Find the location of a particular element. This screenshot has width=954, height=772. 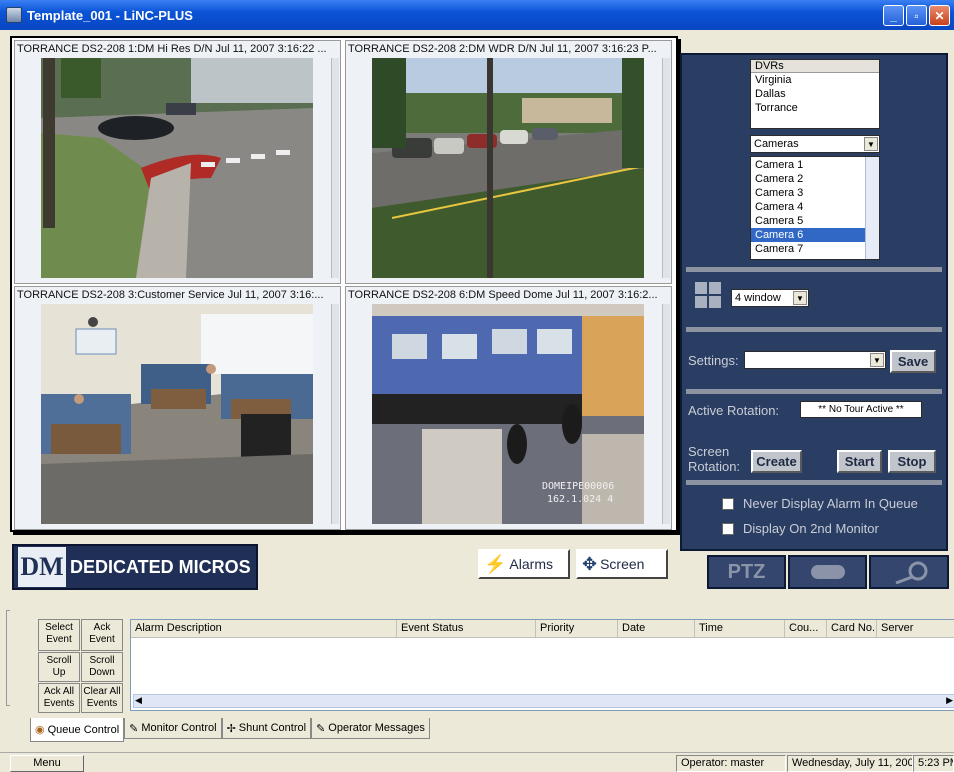

never-display-alarm-row: Never Display Alarm In Queue is located at coordinates (820, 503).